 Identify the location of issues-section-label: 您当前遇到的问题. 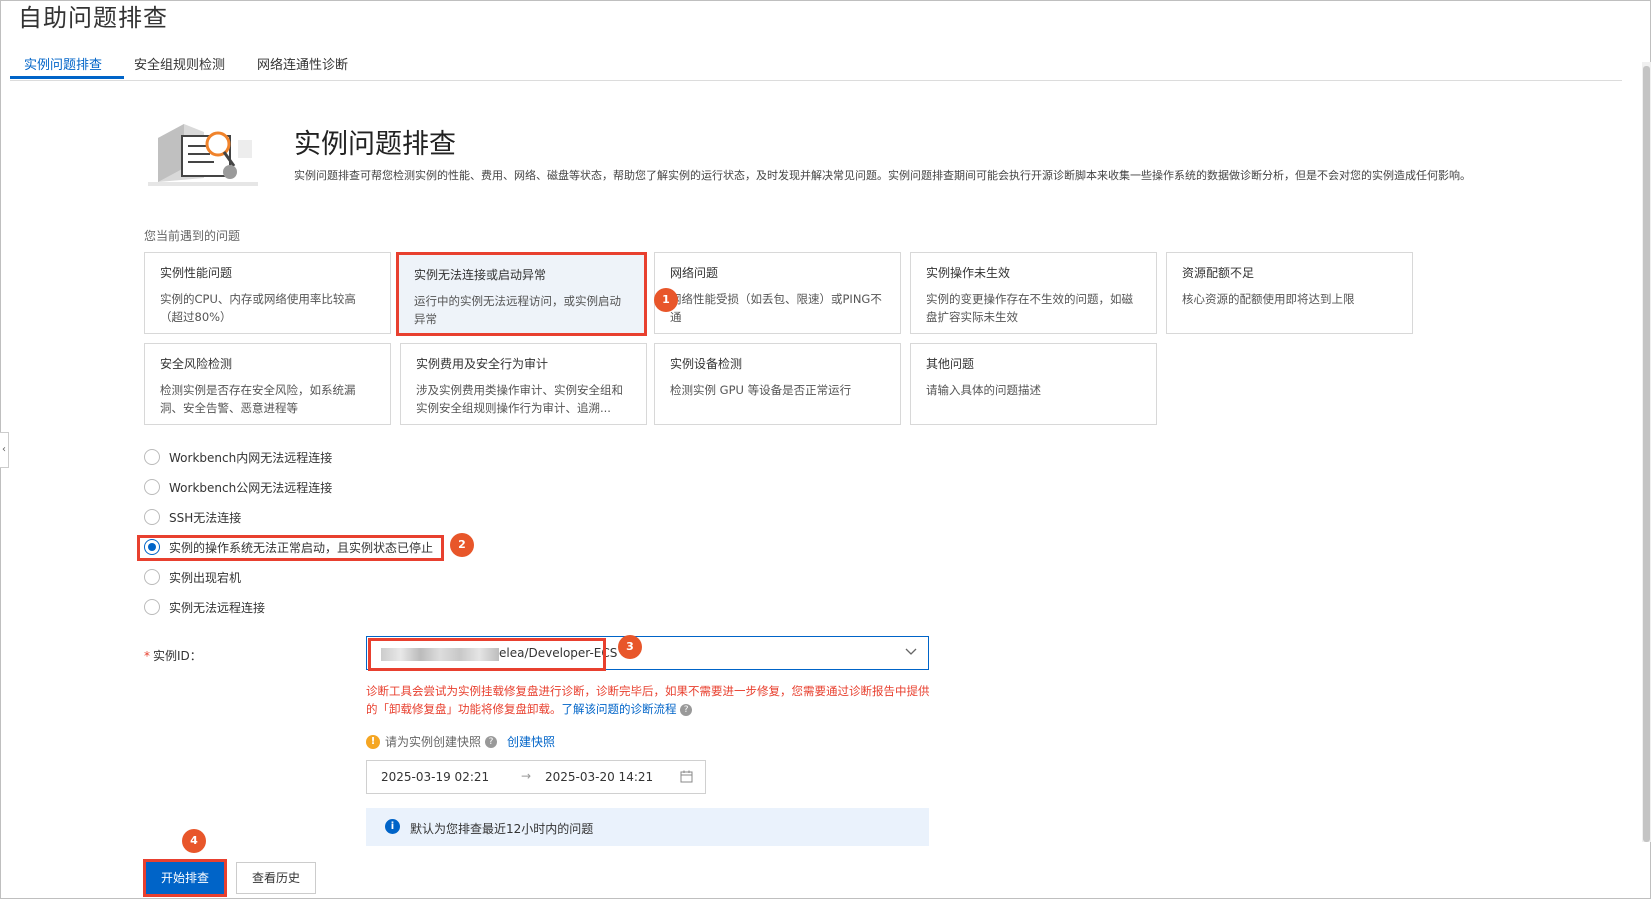
(192, 236).